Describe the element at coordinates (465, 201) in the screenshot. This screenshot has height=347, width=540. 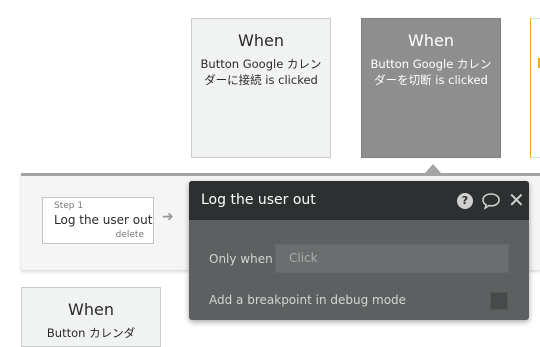
I see `help-icon: ?` at that location.